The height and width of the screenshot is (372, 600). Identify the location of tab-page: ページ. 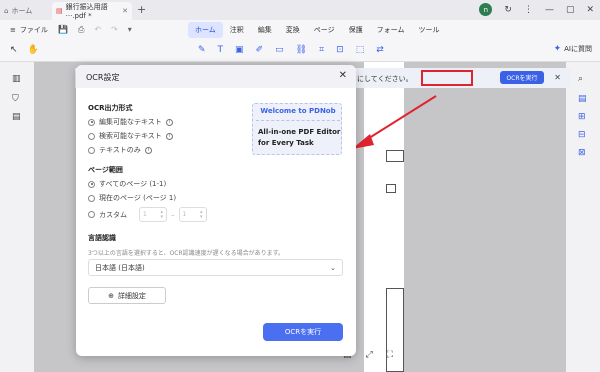
(324, 30).